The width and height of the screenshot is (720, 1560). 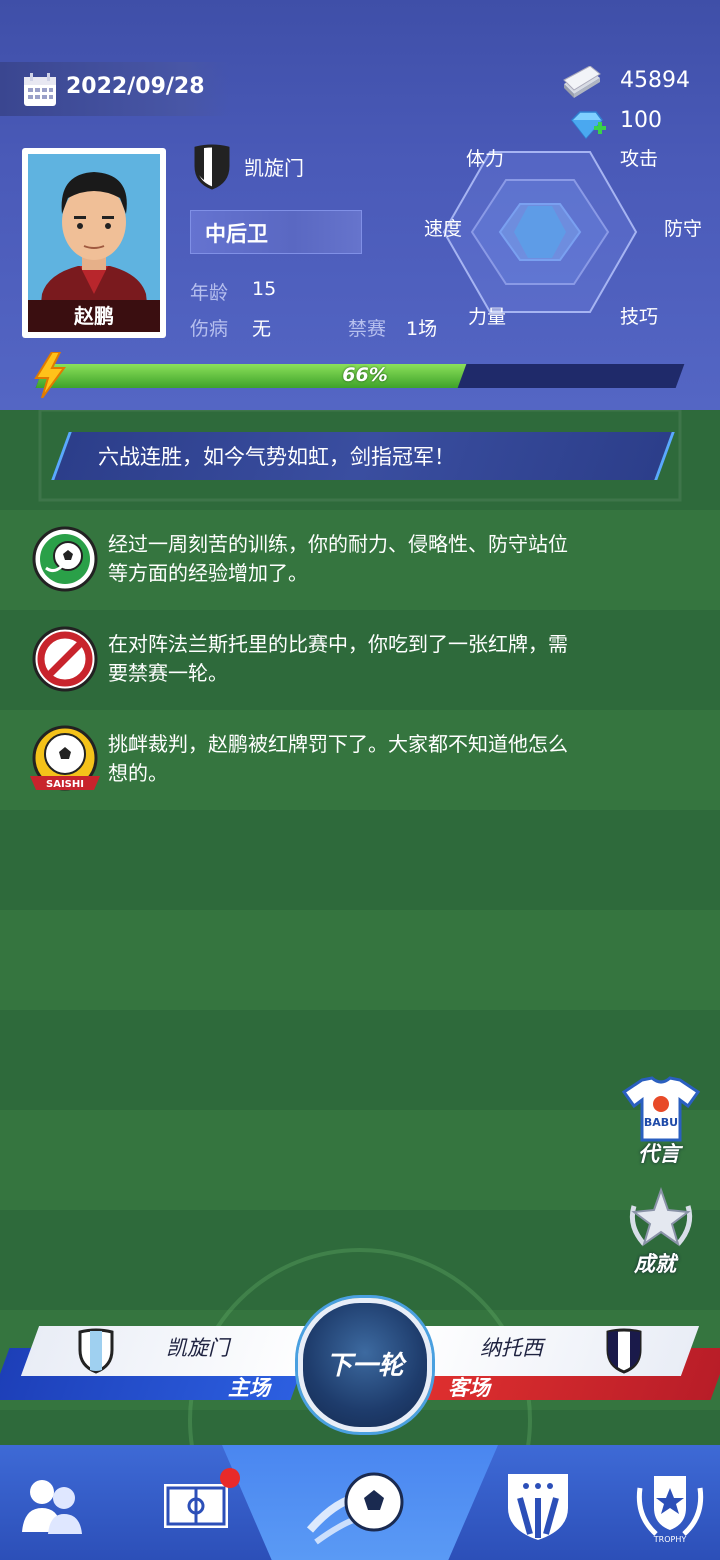 I want to click on list-item: 经过一周刻苦的训练，你的耐力、侵略性、防守站位 等方面的经验增加了。, so click(x=360, y=558).